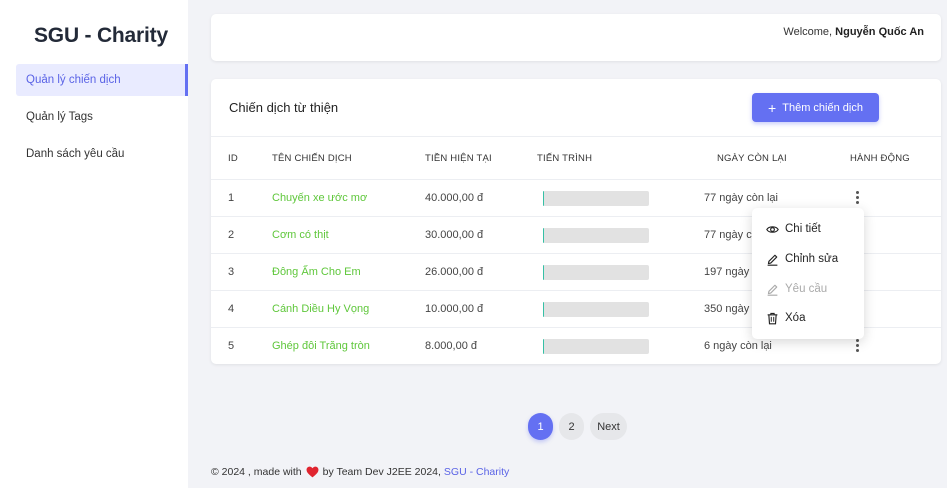 This screenshot has width=947, height=488. What do you see at coordinates (458, 158) in the screenshot?
I see `col-current: TIỀN HIỆN TẠI` at bounding box center [458, 158].